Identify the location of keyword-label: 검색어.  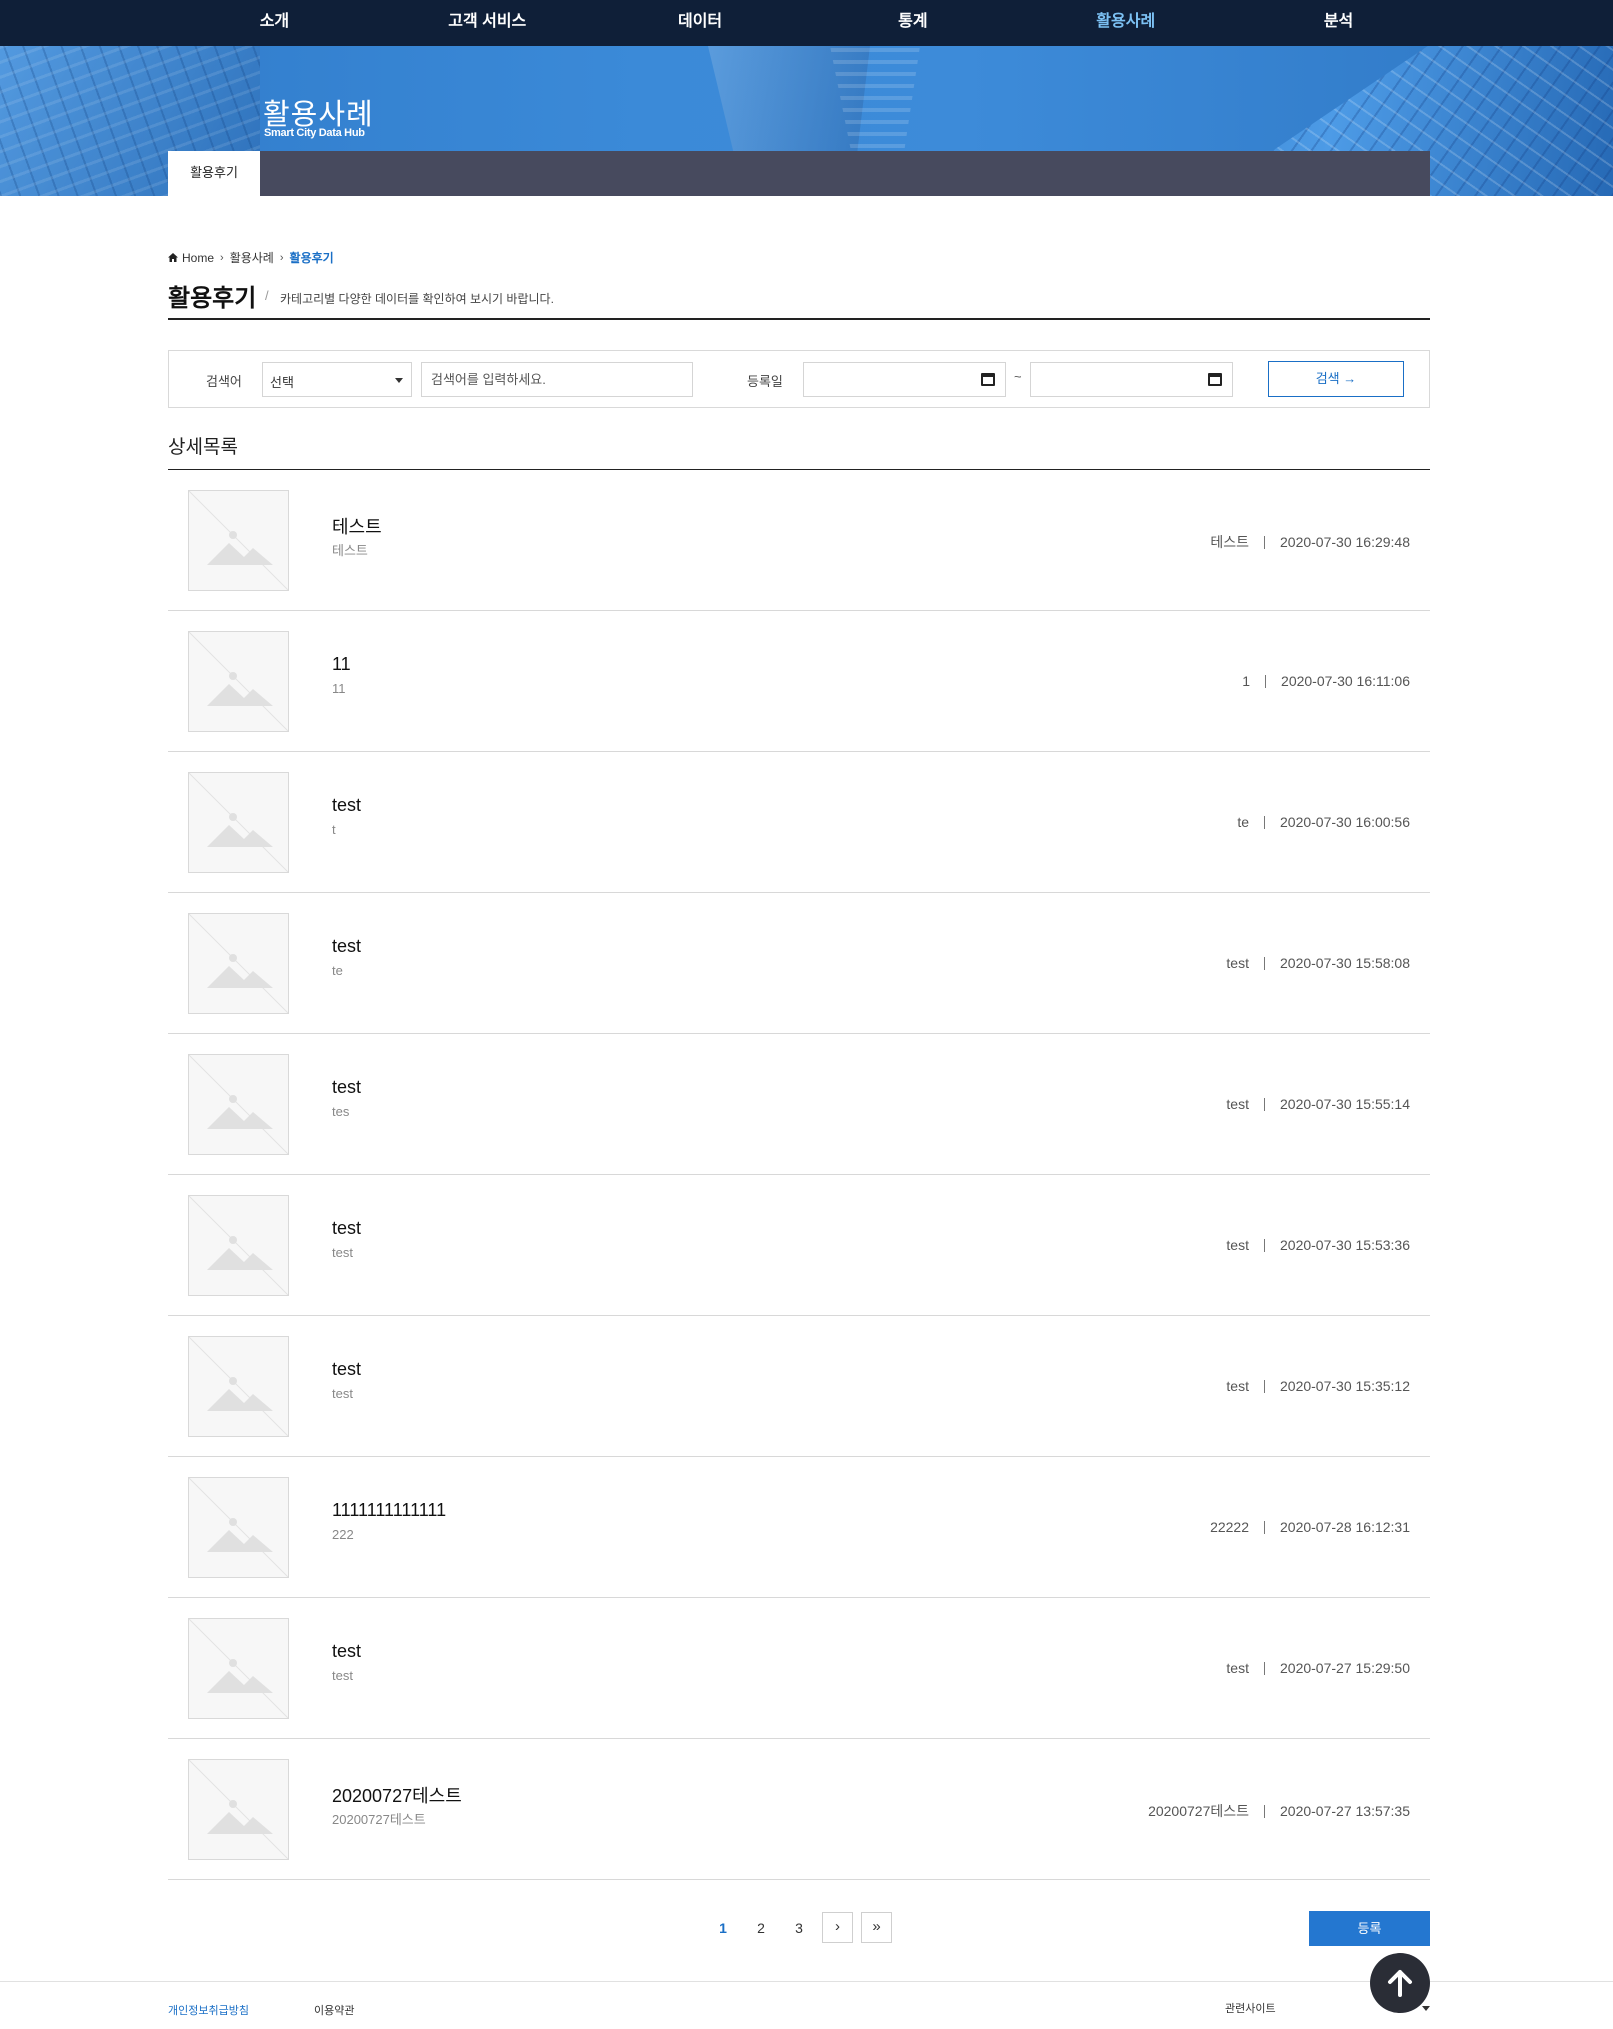
(224, 381).